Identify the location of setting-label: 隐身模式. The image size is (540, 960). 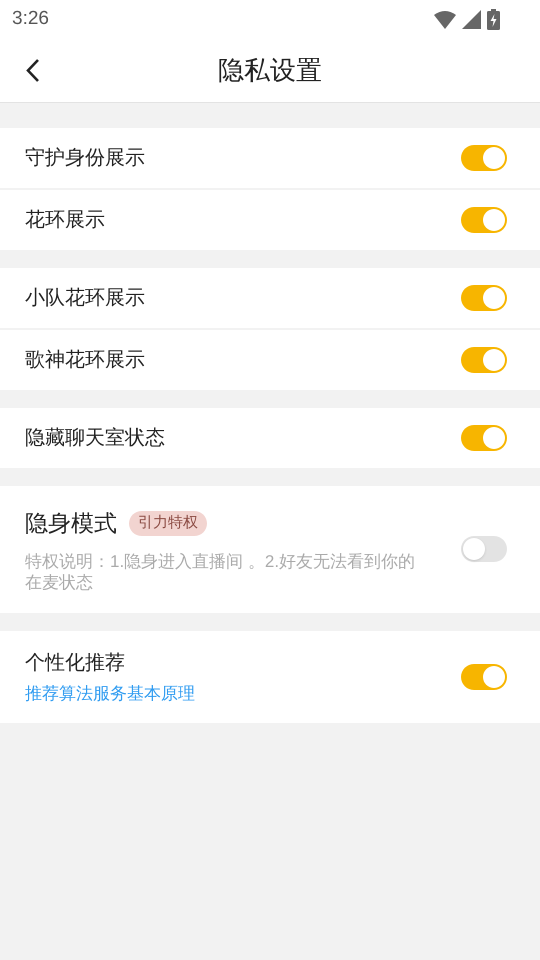
(71, 523).